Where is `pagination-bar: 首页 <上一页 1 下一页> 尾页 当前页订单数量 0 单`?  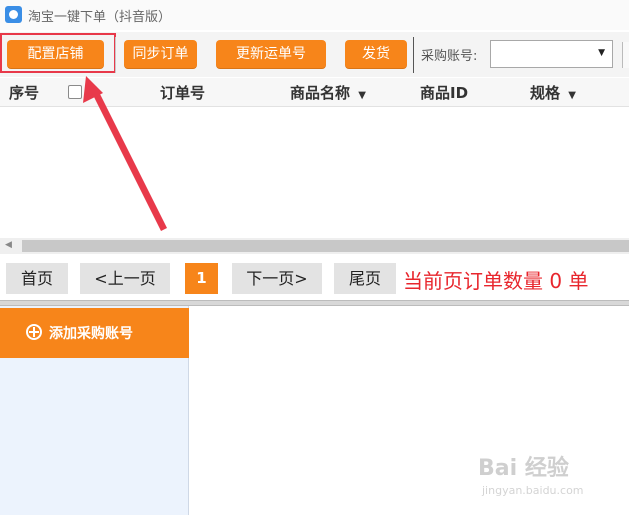
pagination-bar: 首页 <上一页 1 下一页> 尾页 当前页订单数量 0 单 is located at coordinates (314, 278).